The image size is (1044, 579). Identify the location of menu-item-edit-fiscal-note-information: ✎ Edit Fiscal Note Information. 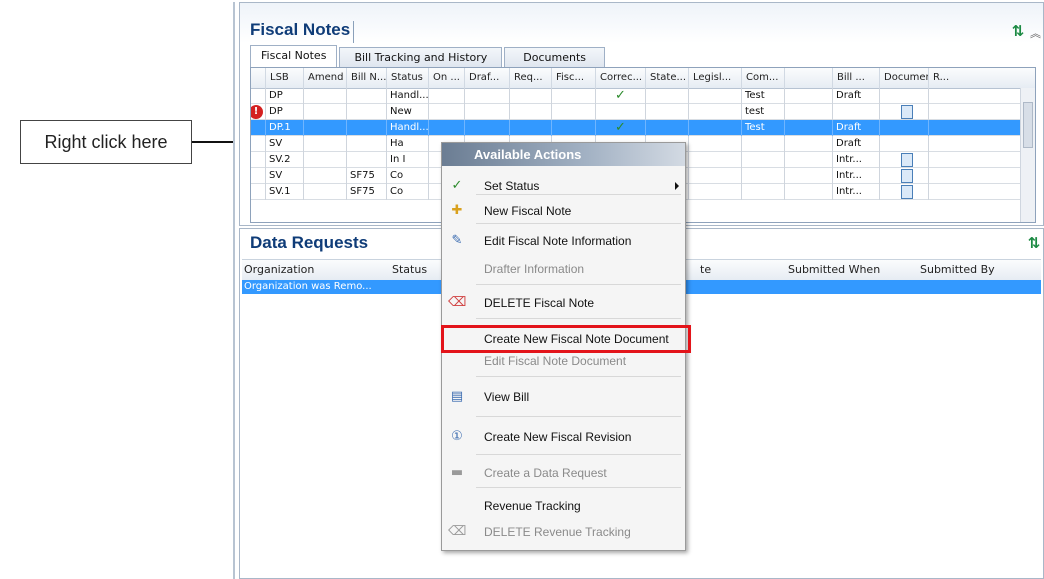
(563, 241).